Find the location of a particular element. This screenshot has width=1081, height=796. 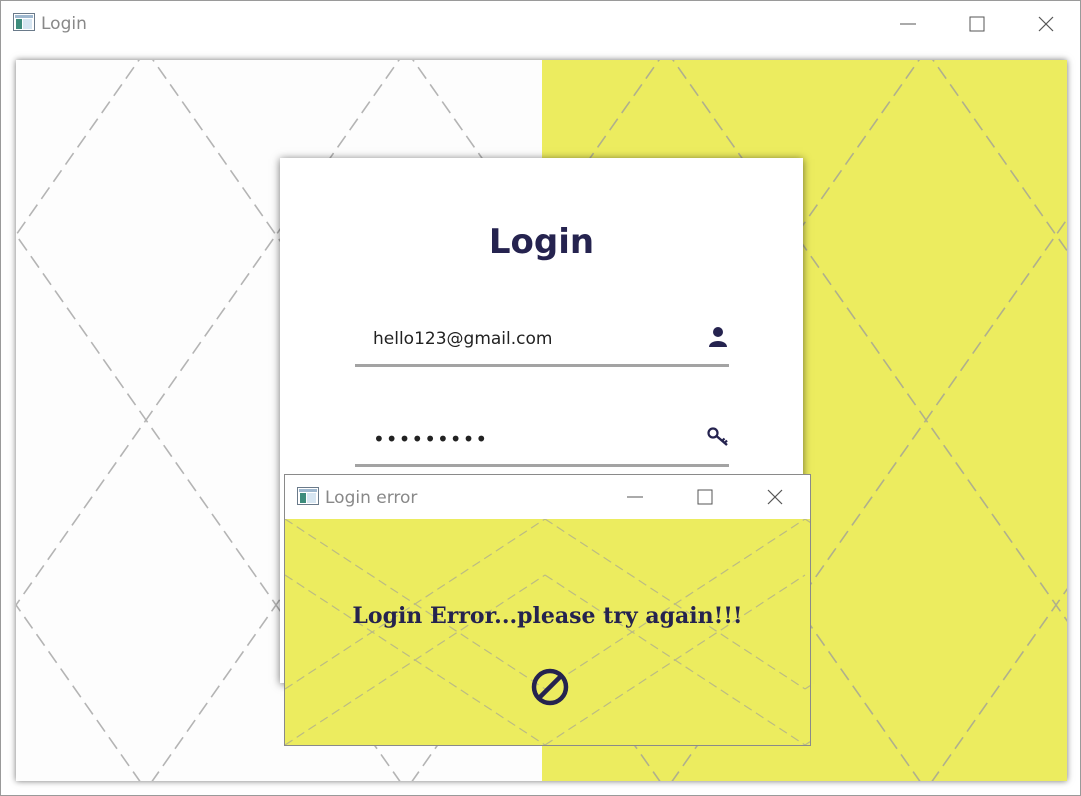

prohibited-icon is located at coordinates (550, 687).